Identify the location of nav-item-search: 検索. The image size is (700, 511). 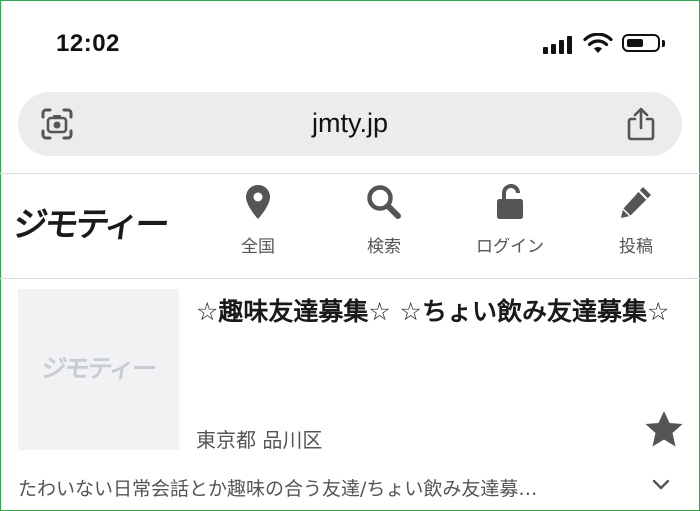
(384, 226).